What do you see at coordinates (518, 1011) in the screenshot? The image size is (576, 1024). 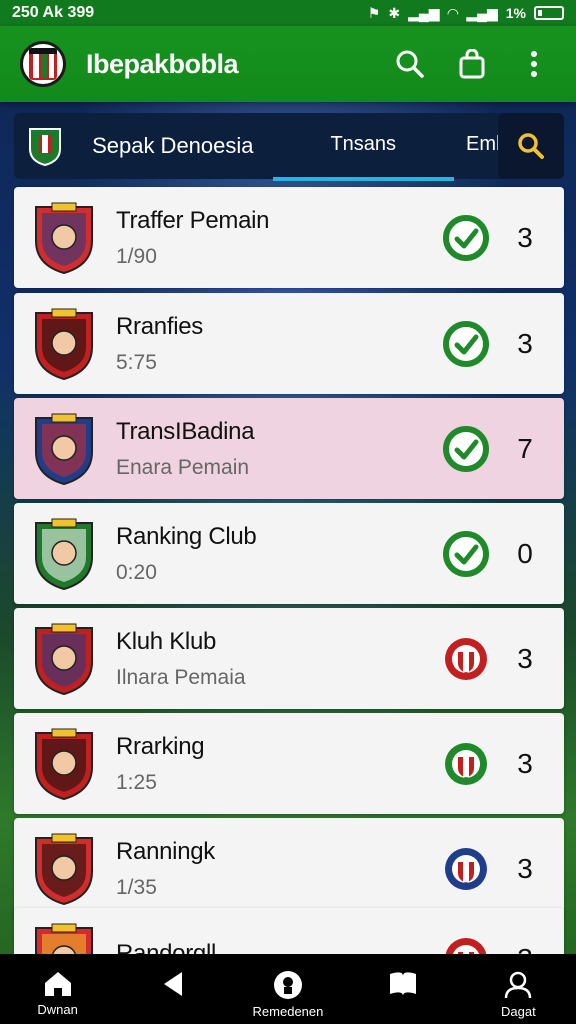 I see `nav-profile-label: Dagat` at bounding box center [518, 1011].